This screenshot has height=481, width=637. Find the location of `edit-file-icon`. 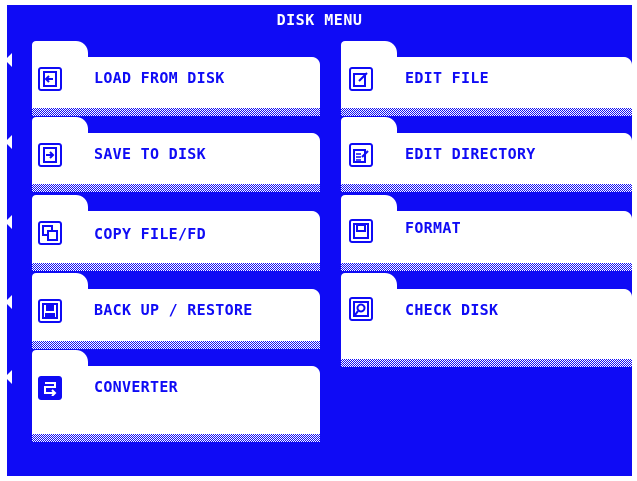

edit-file-icon is located at coordinates (361, 79).